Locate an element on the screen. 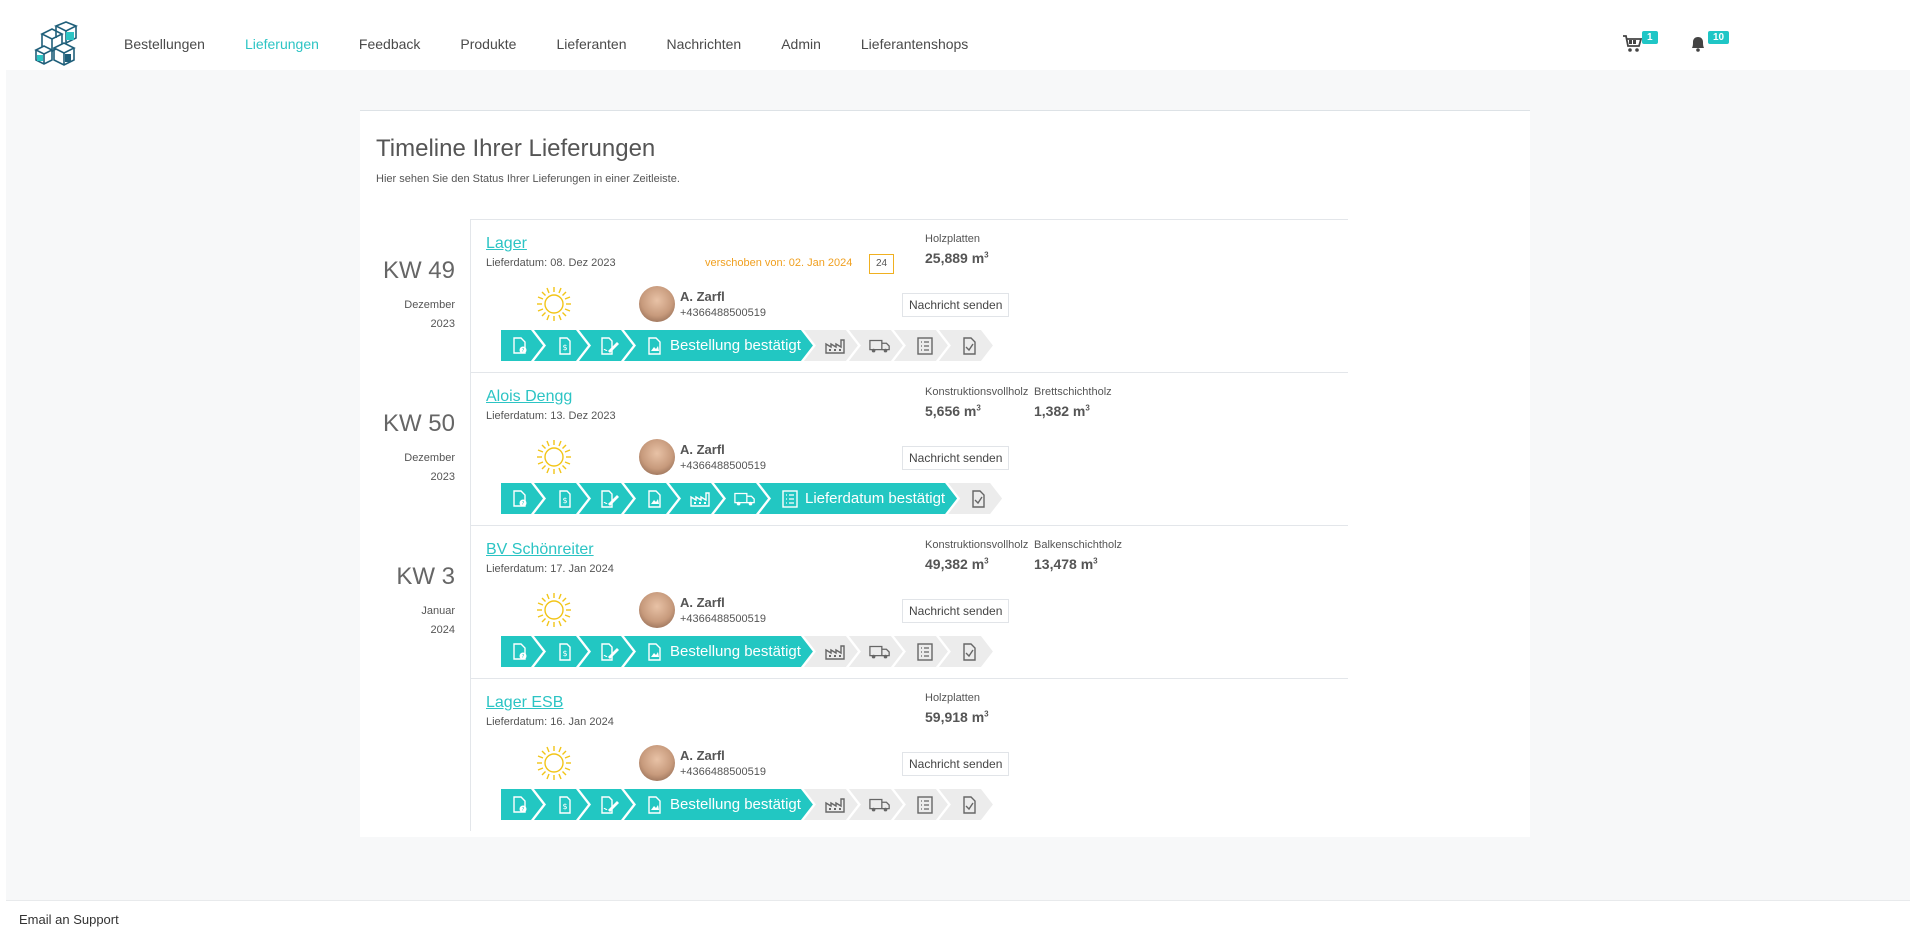 The height and width of the screenshot is (938, 1910). shifted-from-note: verschoben von: 02. Jan 2024 is located at coordinates (779, 263).